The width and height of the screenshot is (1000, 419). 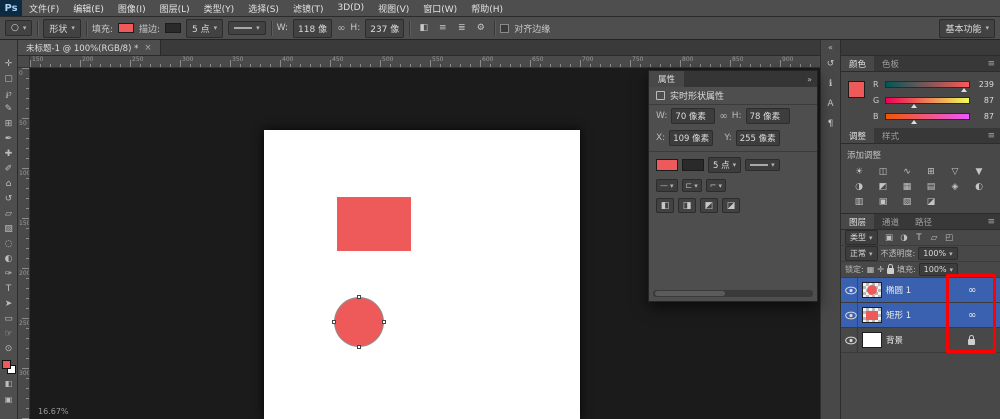 What do you see at coordinates (762, 165) in the screenshot?
I see `shape-stroke-type-select: ▾` at bounding box center [762, 165].